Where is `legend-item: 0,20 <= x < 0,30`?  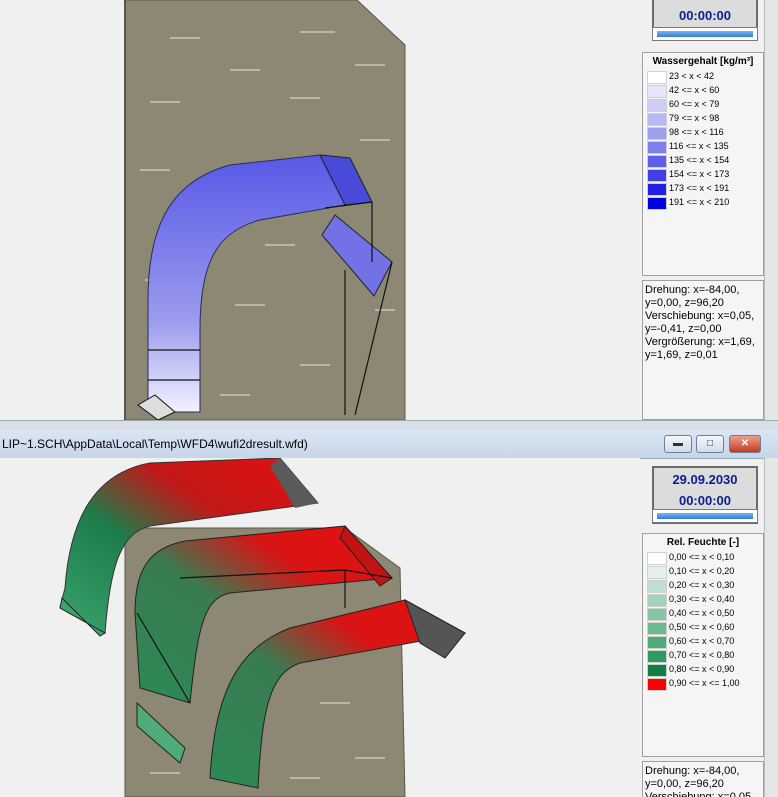
legend-item: 0,20 <= x < 0,30 is located at coordinates (703, 585).